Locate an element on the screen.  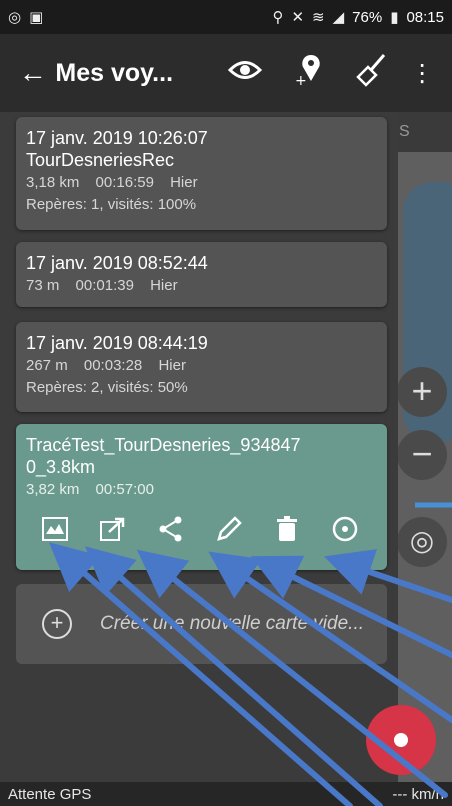
wifi-icon: ≋ is located at coordinates (318, 17).